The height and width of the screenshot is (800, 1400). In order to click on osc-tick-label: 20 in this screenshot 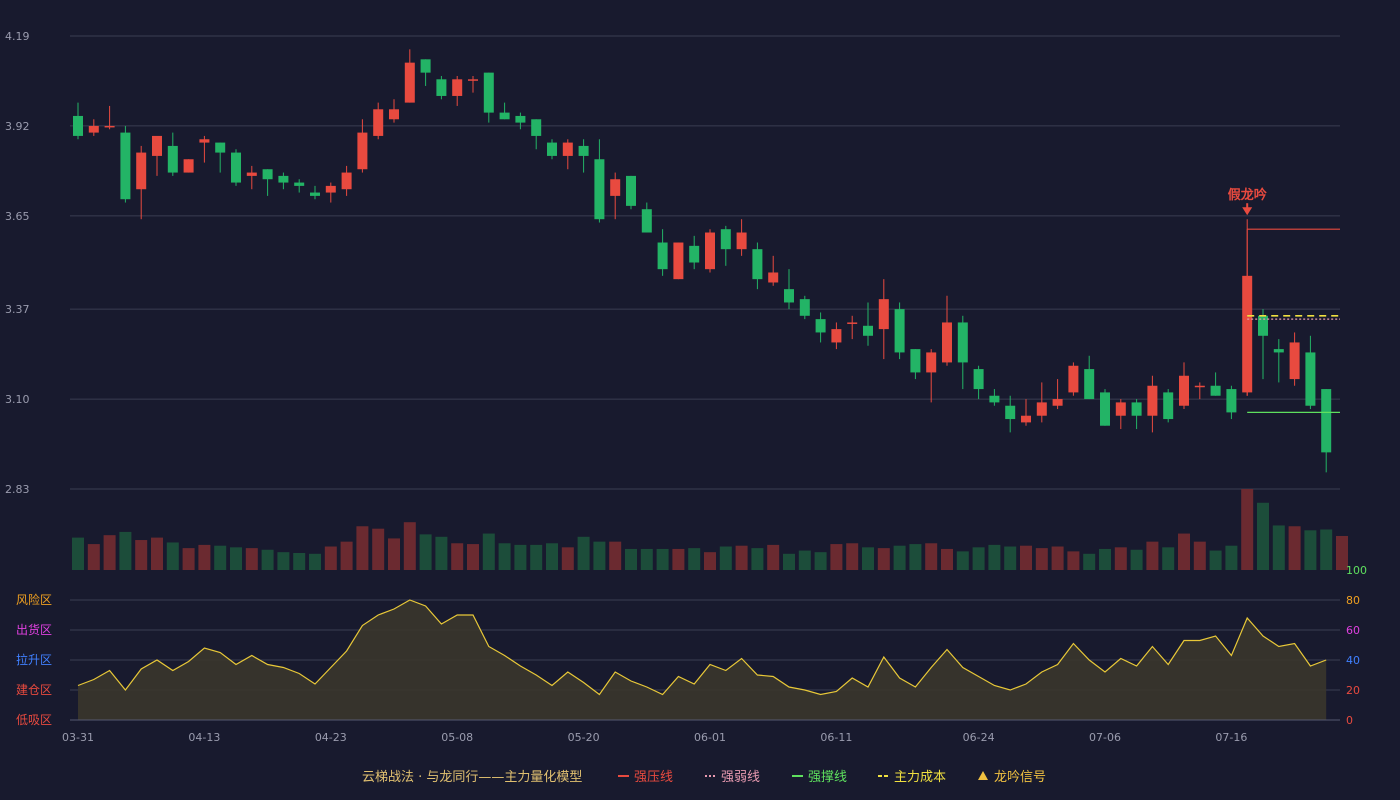, I will do `click(1353, 690)`.